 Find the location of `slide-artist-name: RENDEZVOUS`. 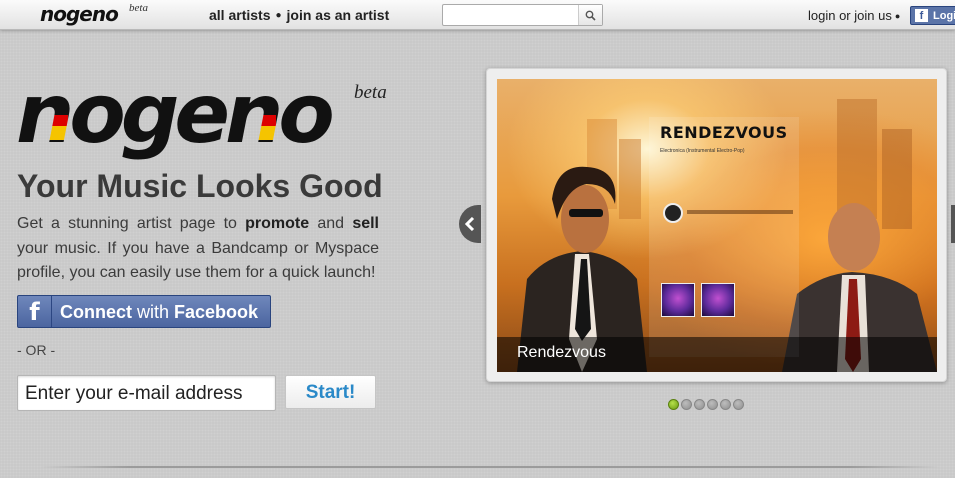

slide-artist-name: RENDEZVOUS is located at coordinates (724, 132).